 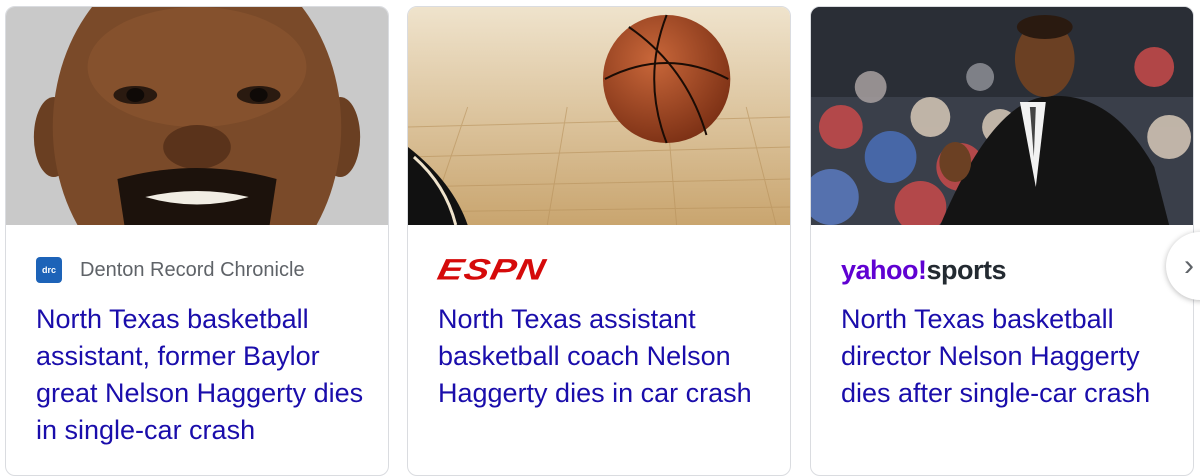 I want to click on yahoo-logo-text: yahoo!, so click(x=884, y=269).